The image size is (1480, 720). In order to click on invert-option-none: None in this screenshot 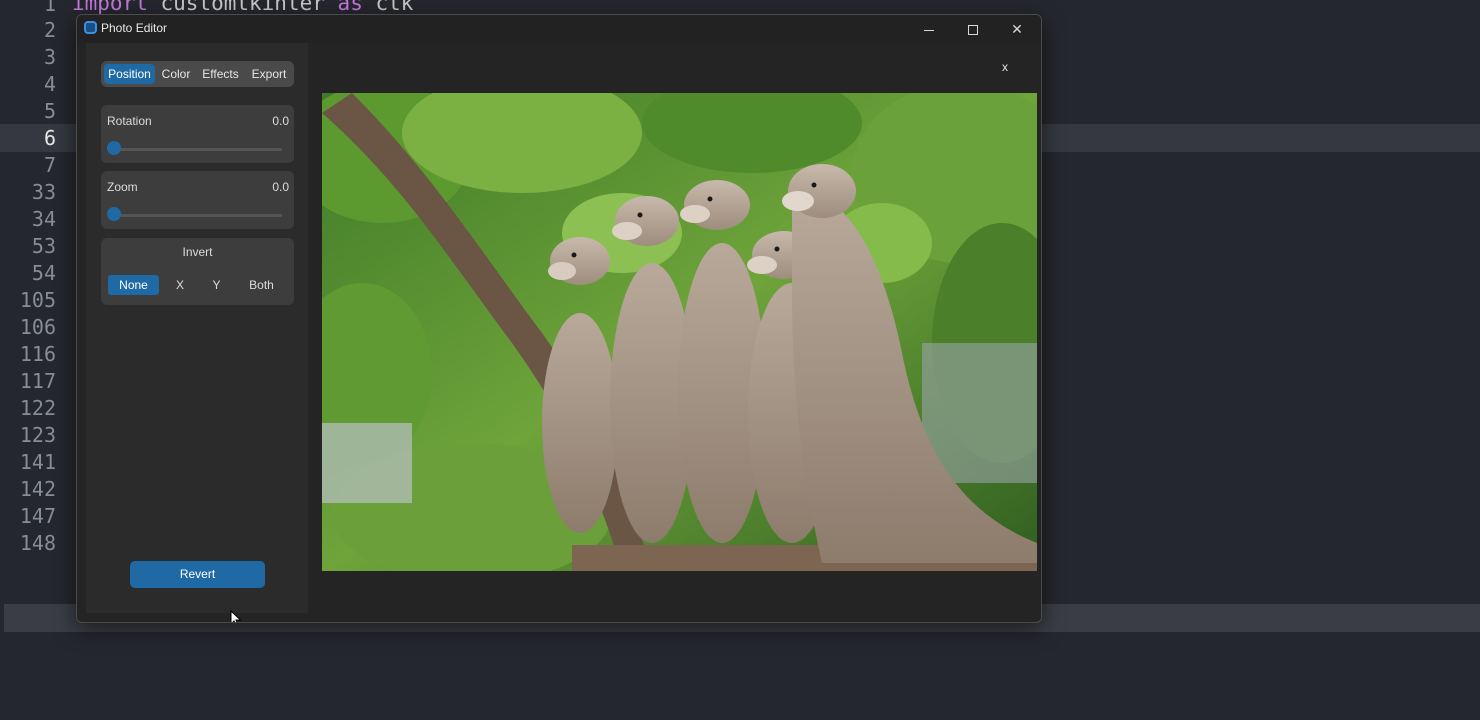, I will do `click(133, 285)`.